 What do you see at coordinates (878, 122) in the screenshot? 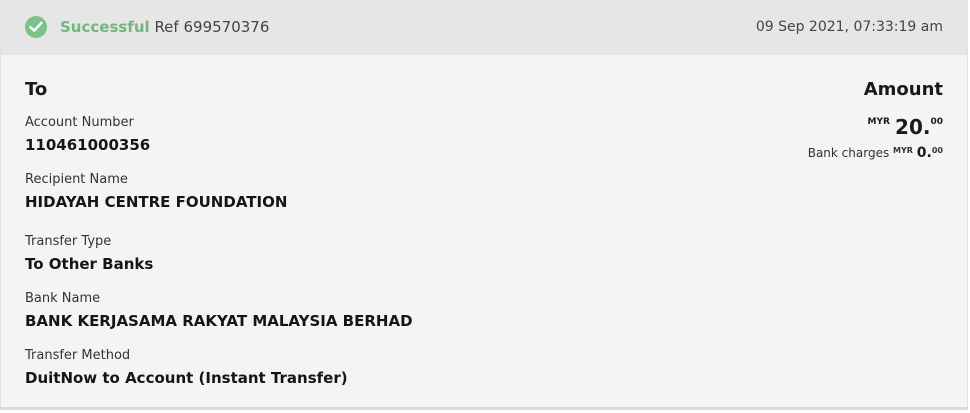
I see `amount-currency: MYR` at bounding box center [878, 122].